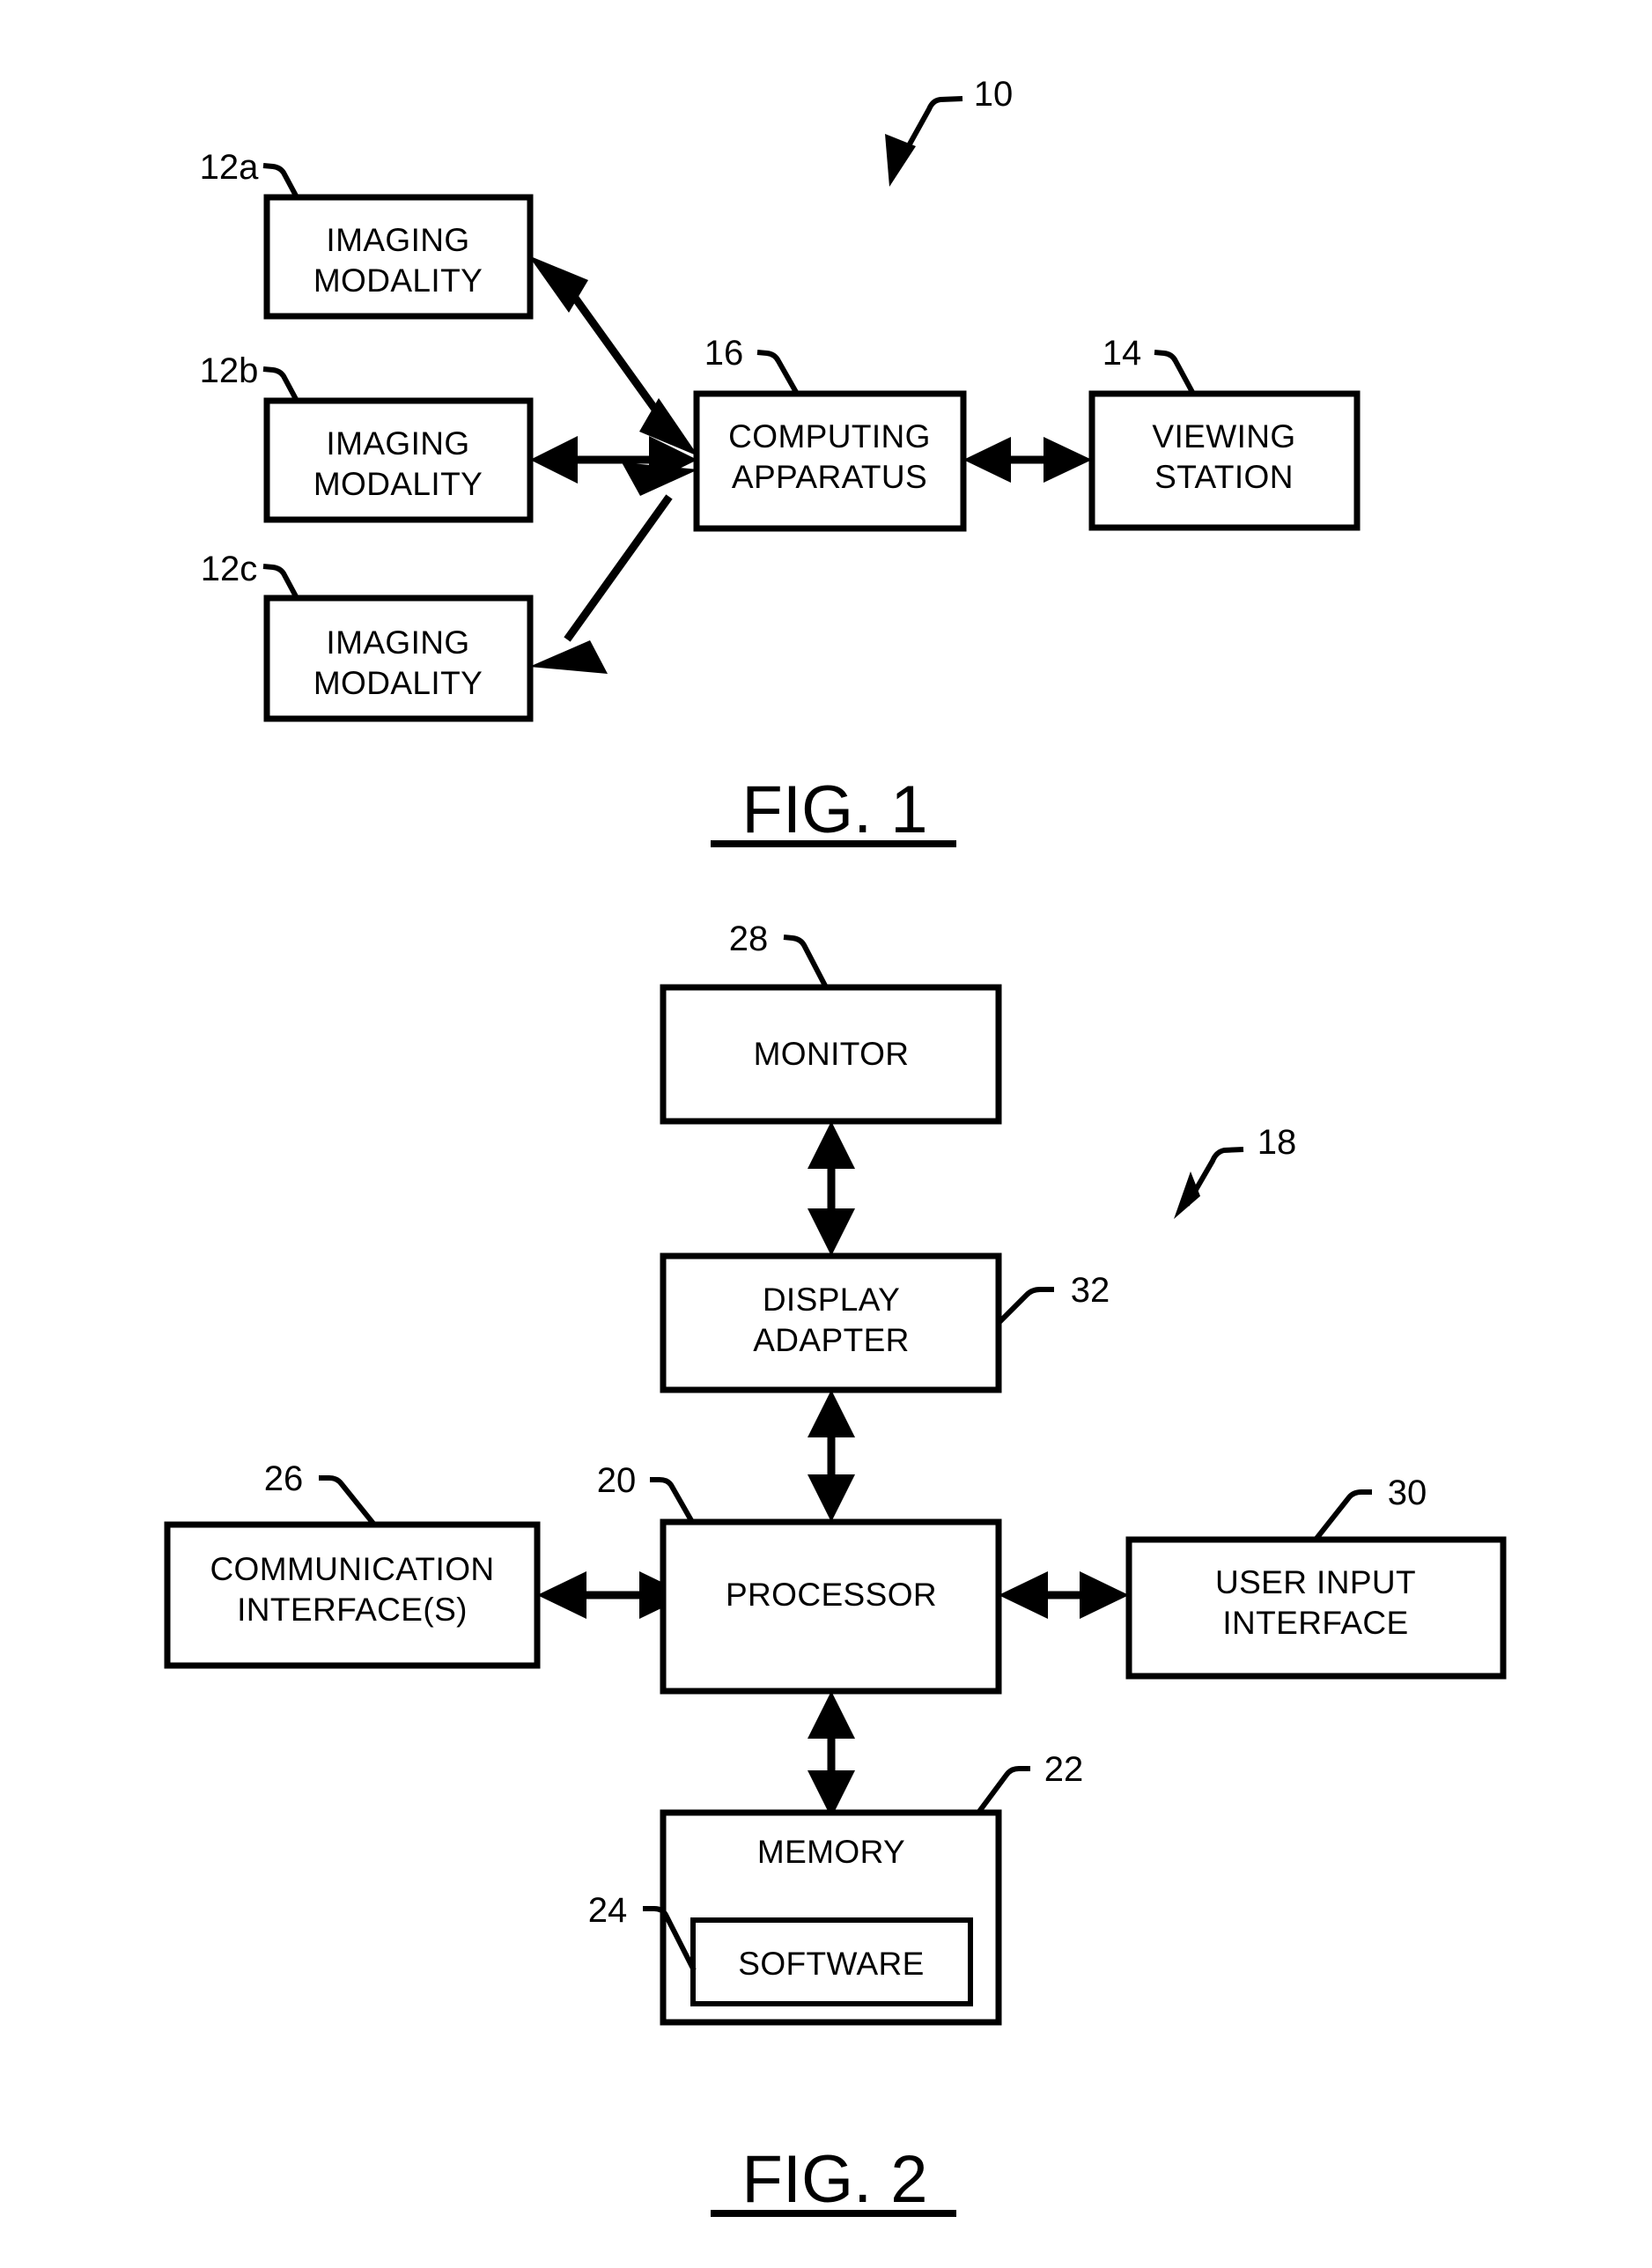 Image resolution: width=1652 pixels, height=2268 pixels. What do you see at coordinates (949, 131) in the screenshot?
I see `system-ref-10-callout: 10` at bounding box center [949, 131].